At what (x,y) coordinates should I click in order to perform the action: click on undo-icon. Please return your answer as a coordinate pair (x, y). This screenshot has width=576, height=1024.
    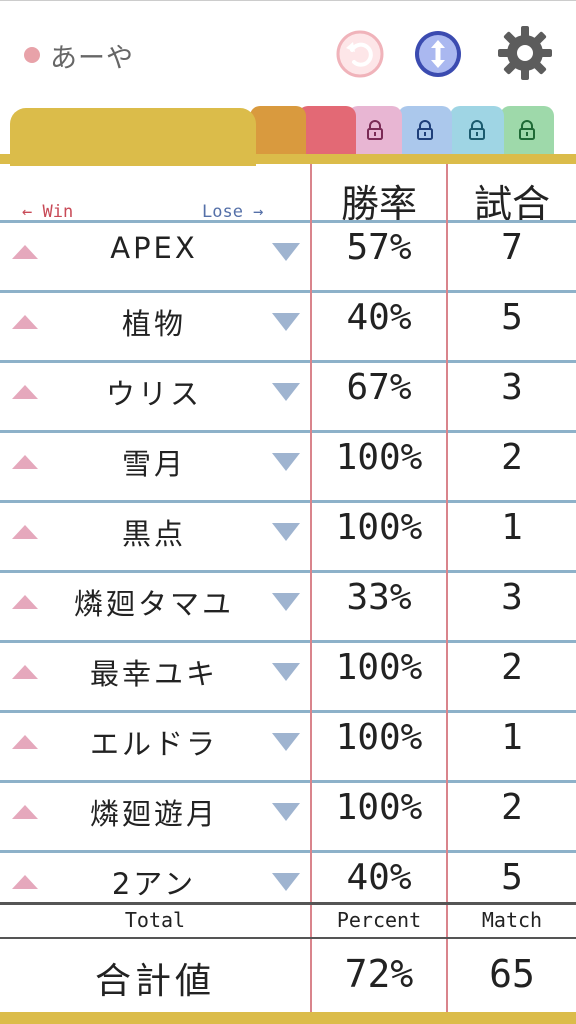
    Looking at the image, I should click on (360, 54).